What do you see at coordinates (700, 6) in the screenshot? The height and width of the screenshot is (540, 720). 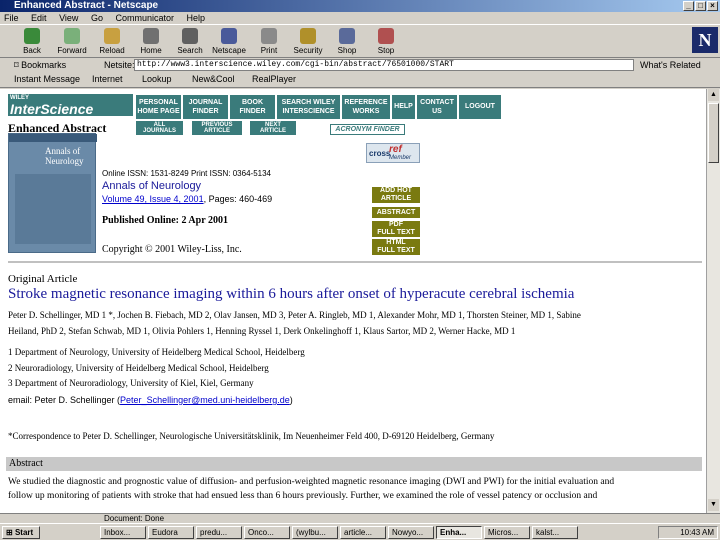 I see `maximize-button: □` at bounding box center [700, 6].